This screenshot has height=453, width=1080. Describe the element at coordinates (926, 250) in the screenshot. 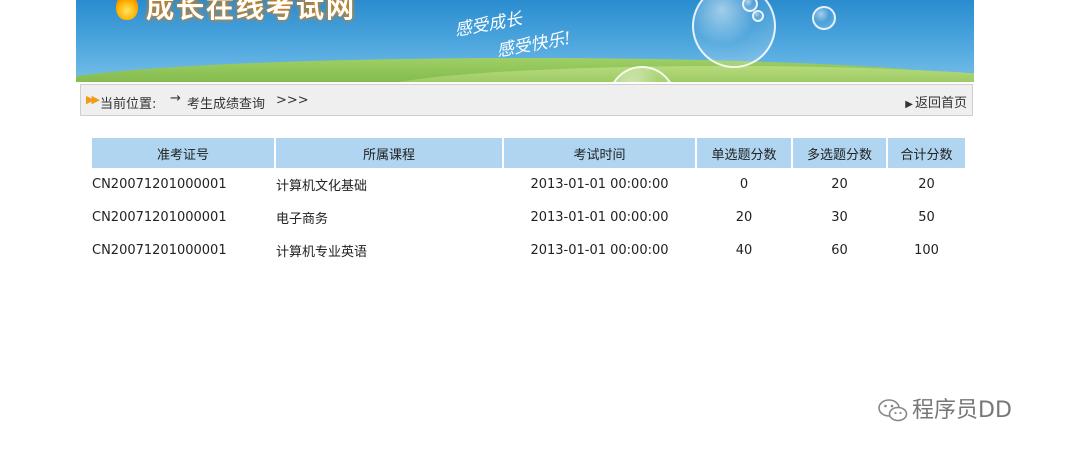

I see `cell-total-score: 100` at that location.